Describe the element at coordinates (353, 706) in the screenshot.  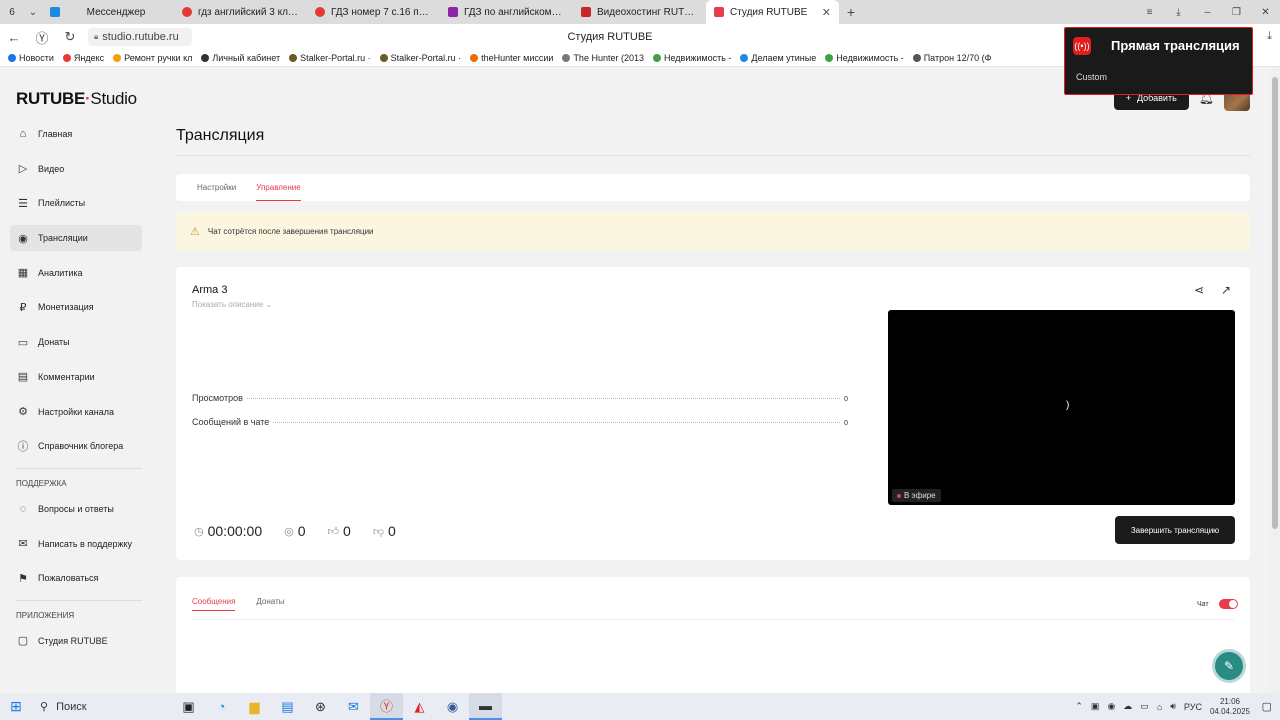
I see `mail-app-icon: ✉` at that location.